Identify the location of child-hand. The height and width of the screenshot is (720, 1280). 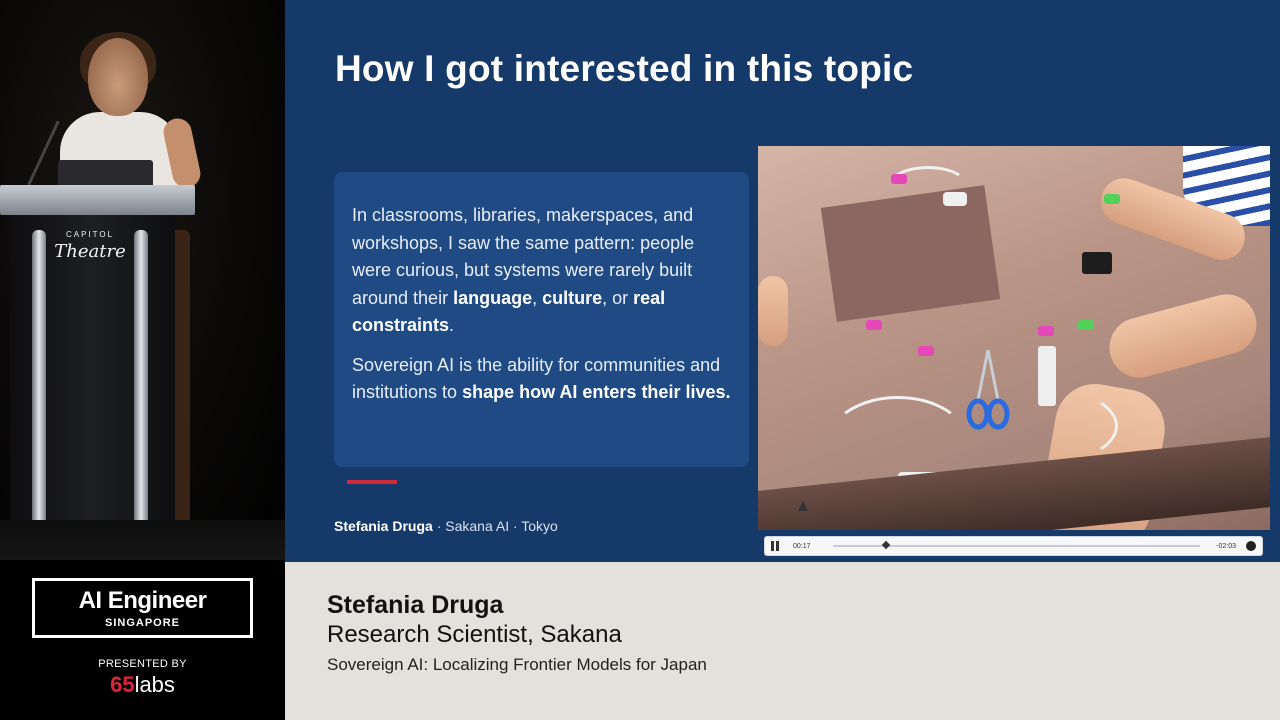
(1183, 336).